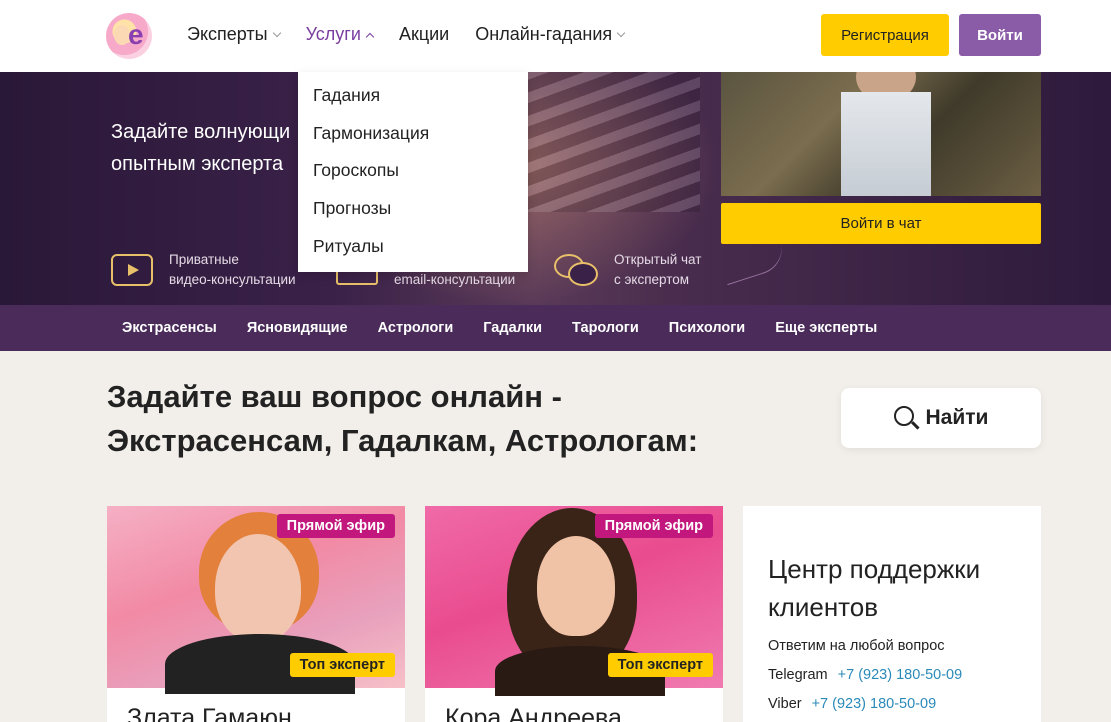 The image size is (1111, 722). I want to click on main-nav: Эксперты Услуги Акции Онлайн-гадания, so click(418, 34).